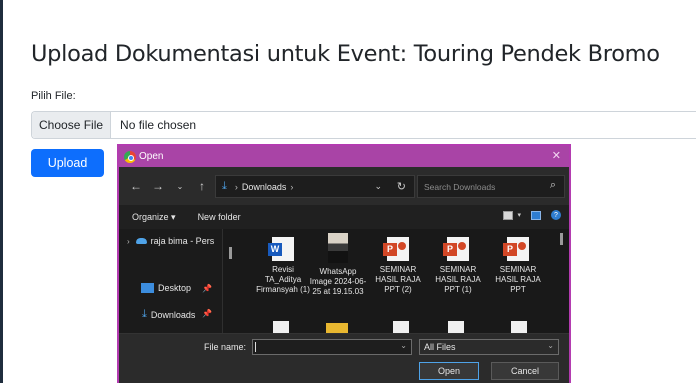 The image size is (696, 383). I want to click on search-input: Search Downloads ⌕, so click(491, 186).